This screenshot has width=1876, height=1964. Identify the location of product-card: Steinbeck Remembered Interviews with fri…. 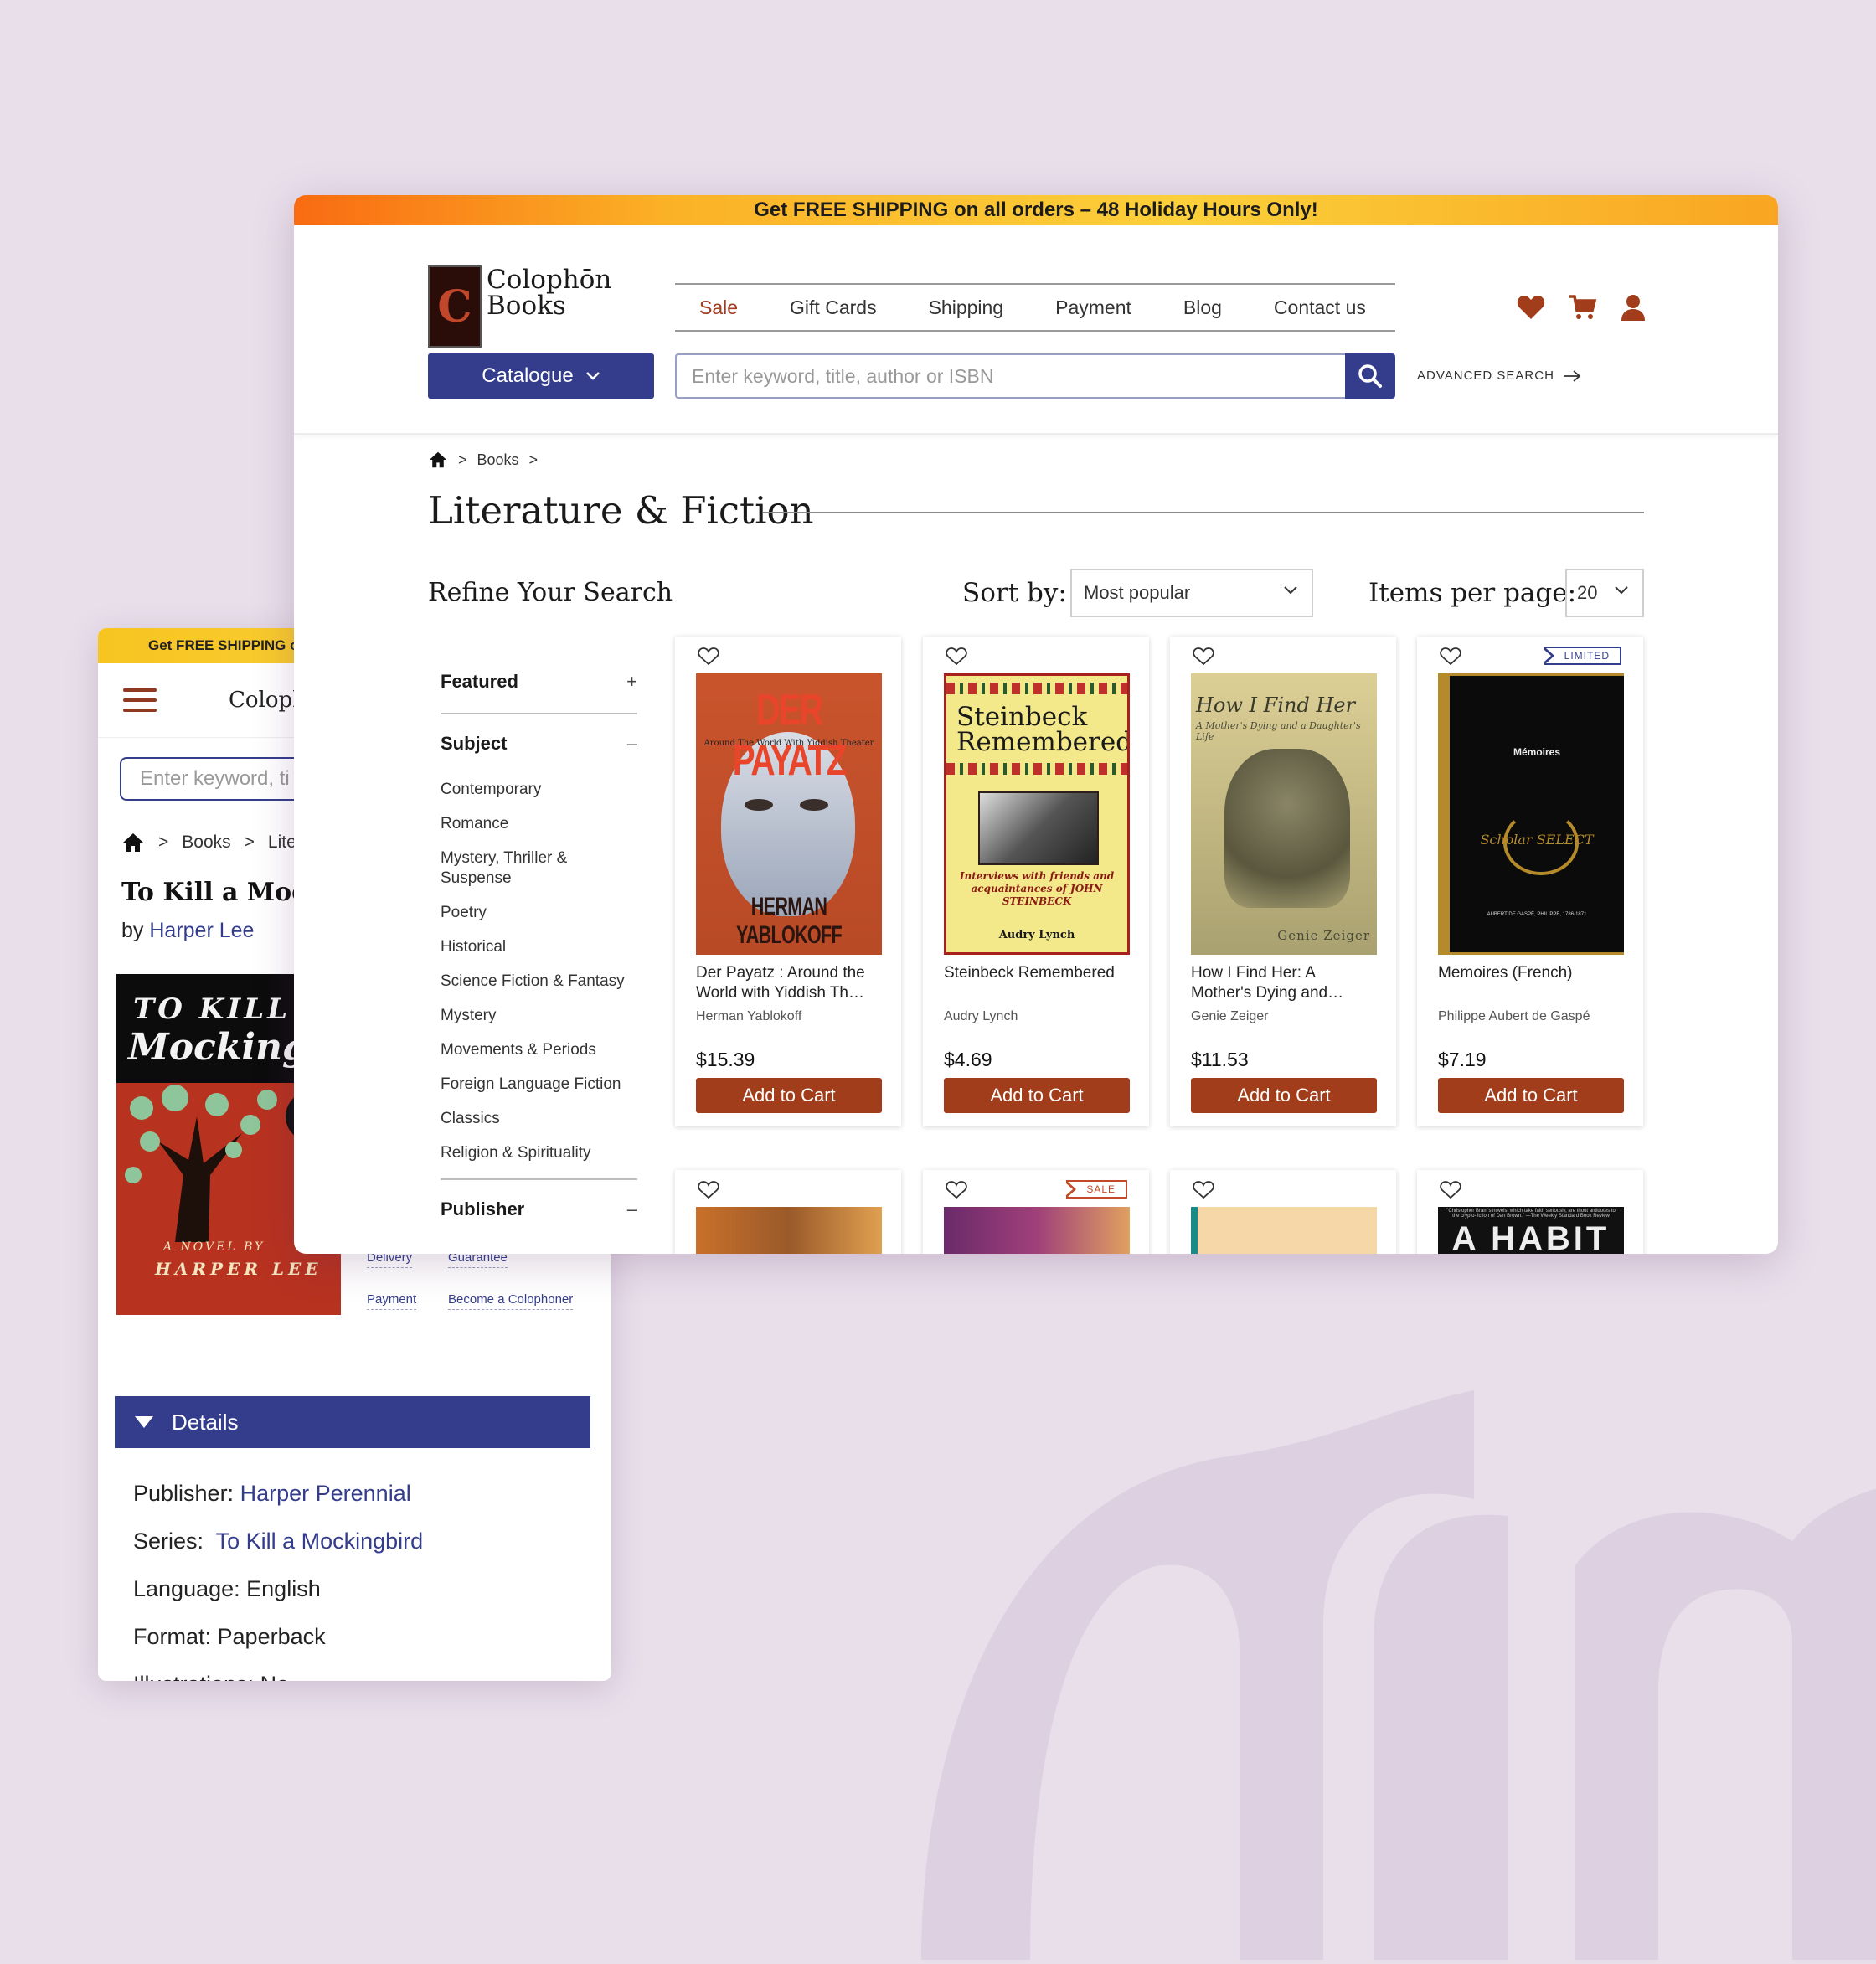
(1036, 881).